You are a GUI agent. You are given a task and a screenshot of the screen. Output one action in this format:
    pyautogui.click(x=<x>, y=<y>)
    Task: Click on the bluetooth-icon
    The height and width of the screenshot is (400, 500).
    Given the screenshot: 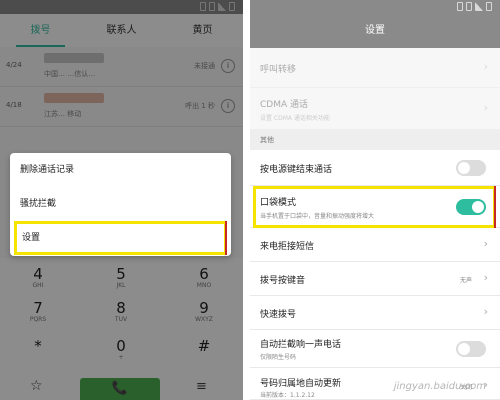 What is the action you would take?
    pyautogui.click(x=460, y=6)
    